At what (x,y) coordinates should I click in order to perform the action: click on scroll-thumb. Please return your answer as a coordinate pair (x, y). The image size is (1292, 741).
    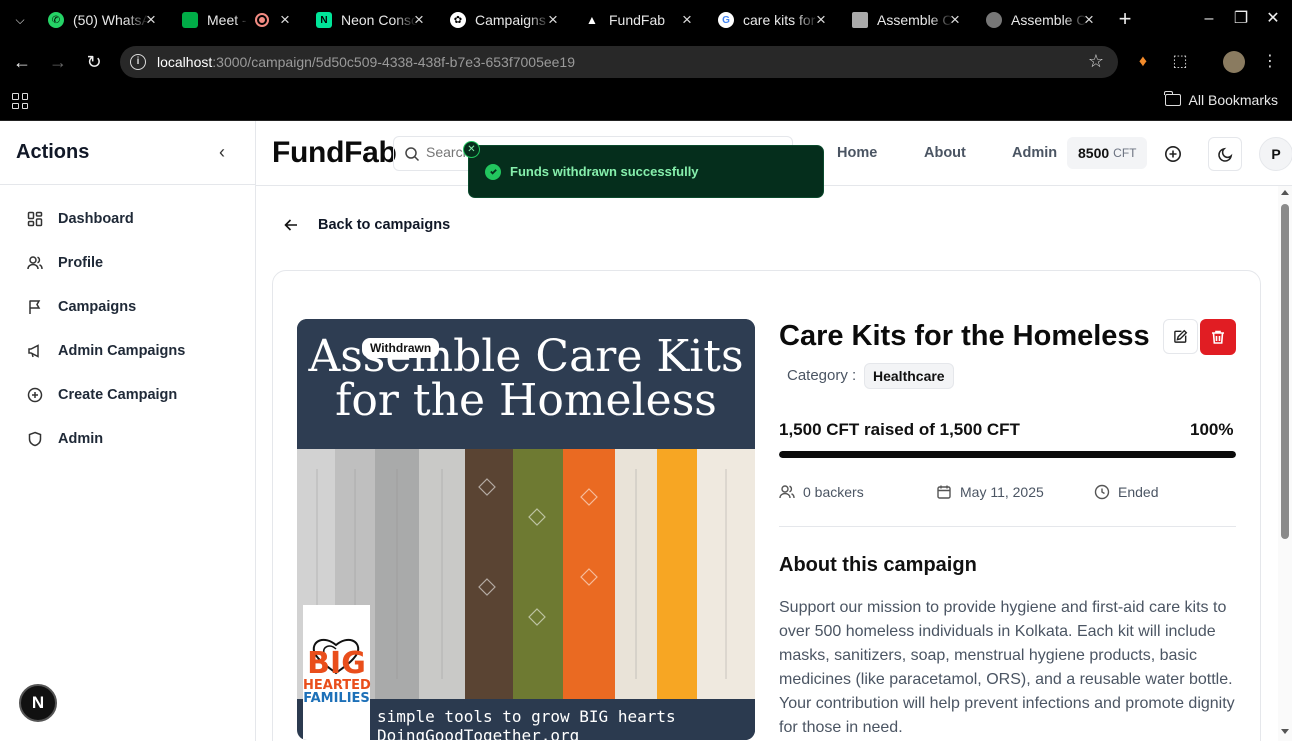
    Looking at the image, I should click on (1285, 371).